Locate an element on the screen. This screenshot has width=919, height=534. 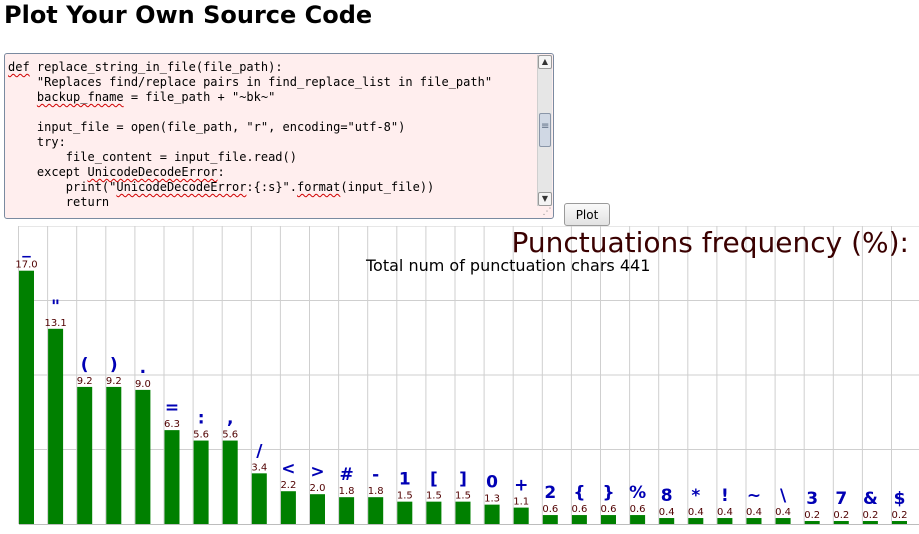
code-line: def replace_string_in_file(file_path): is located at coordinates (145, 67).